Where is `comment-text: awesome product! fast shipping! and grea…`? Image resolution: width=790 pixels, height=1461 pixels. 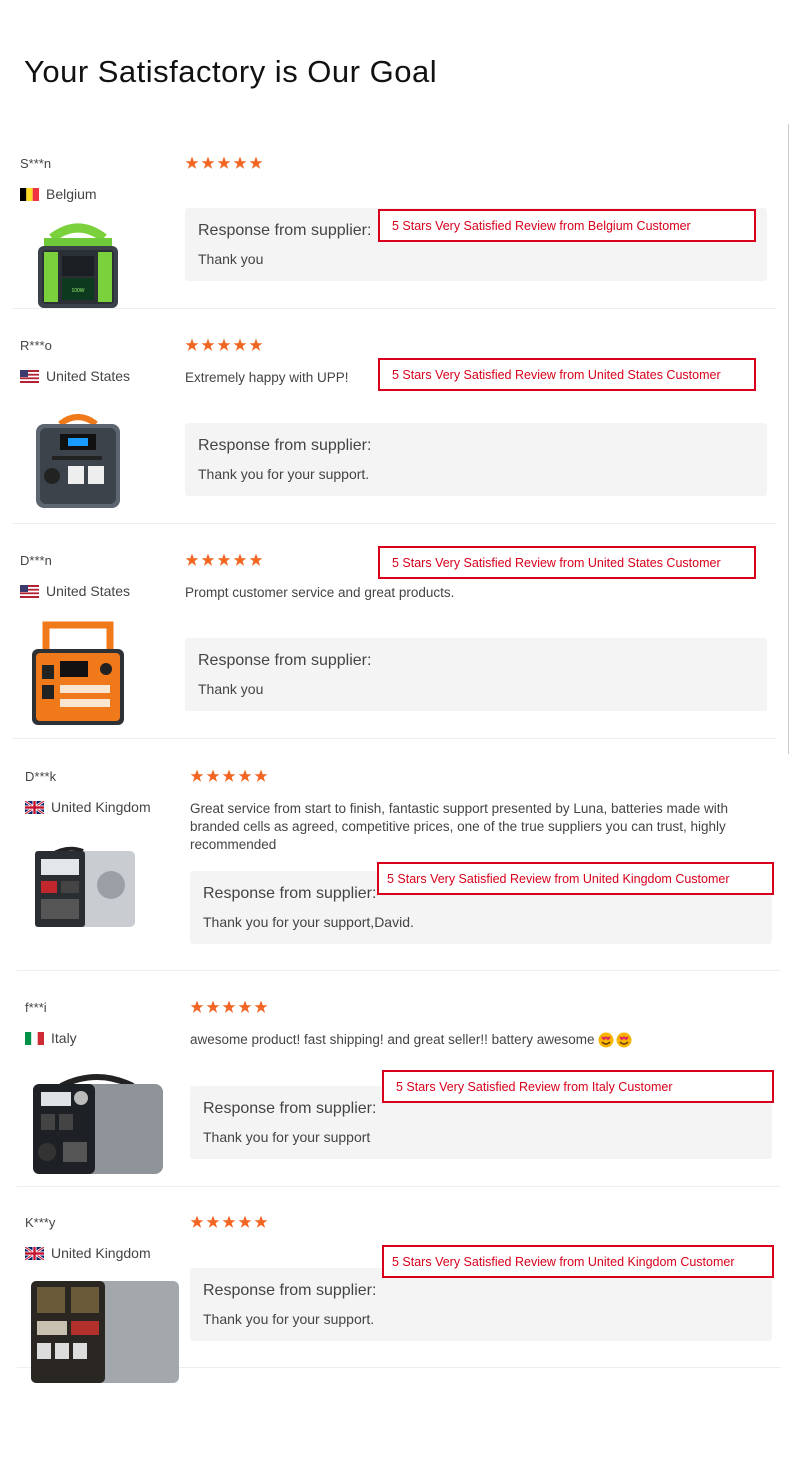
comment-text: awesome product! fast shipping! and grea… is located at coordinates (392, 1039).